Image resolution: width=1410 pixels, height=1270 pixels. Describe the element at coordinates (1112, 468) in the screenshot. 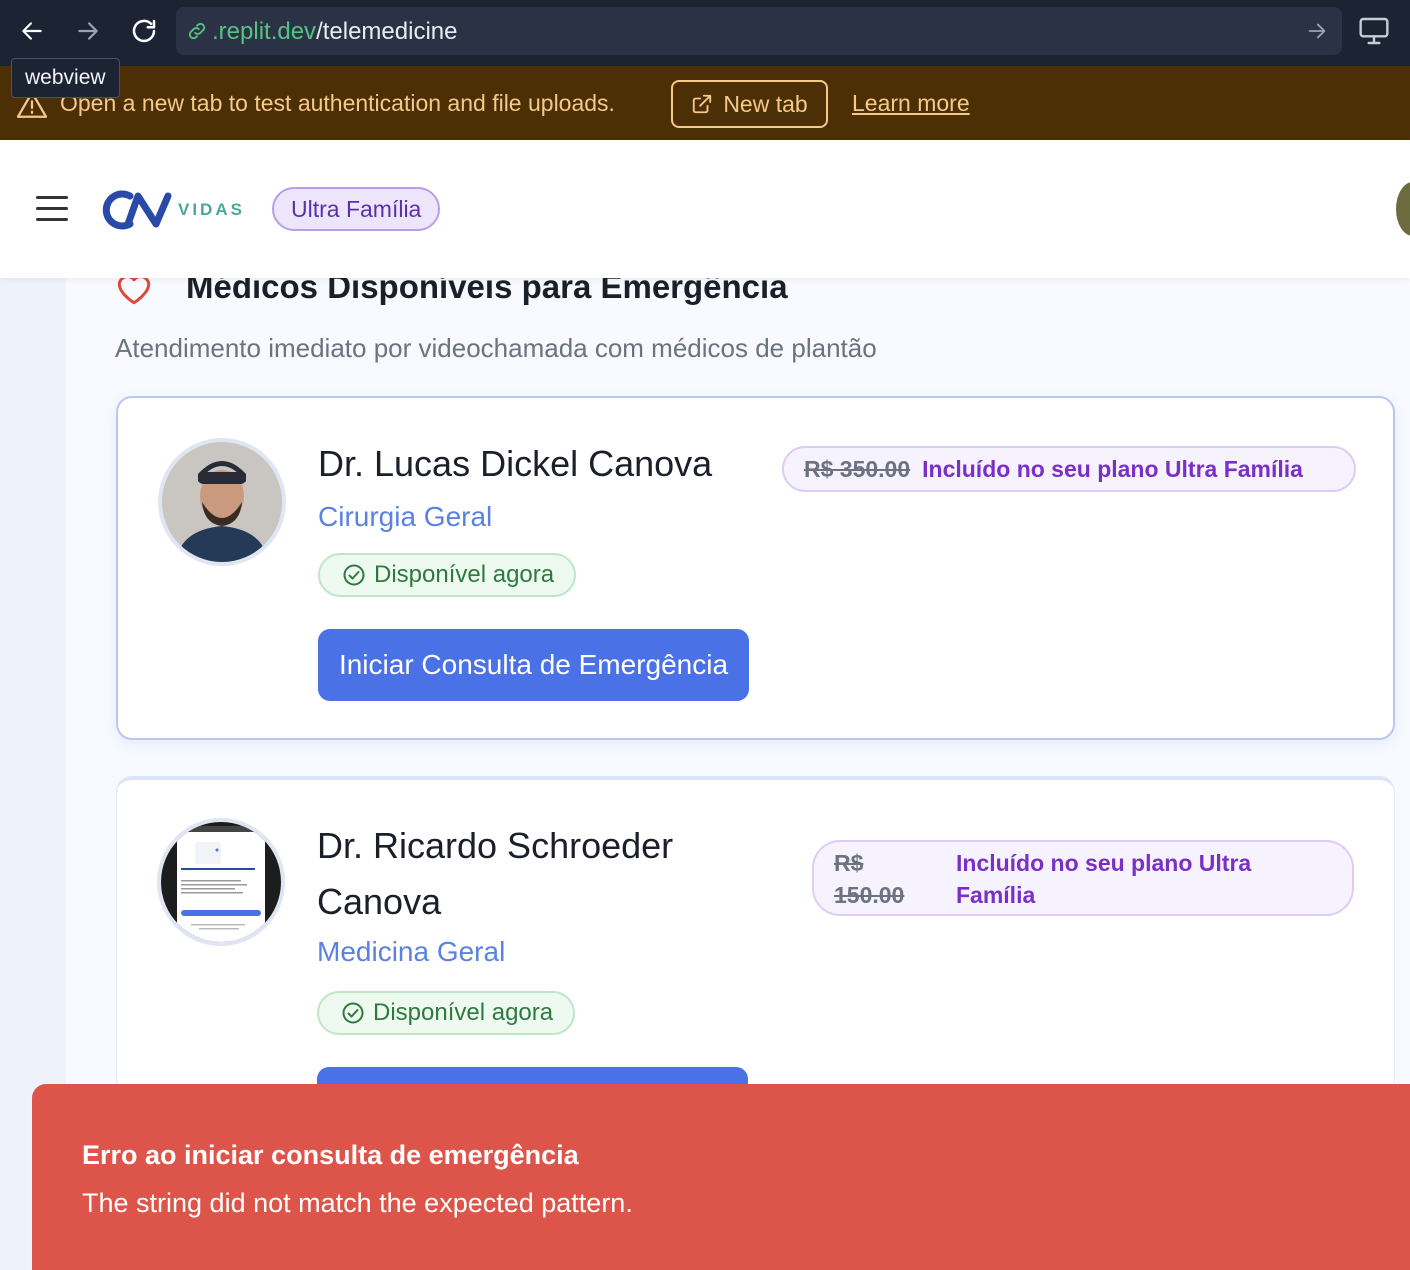

I see `included-text: Incluído no seu plano Ultra Família` at that location.